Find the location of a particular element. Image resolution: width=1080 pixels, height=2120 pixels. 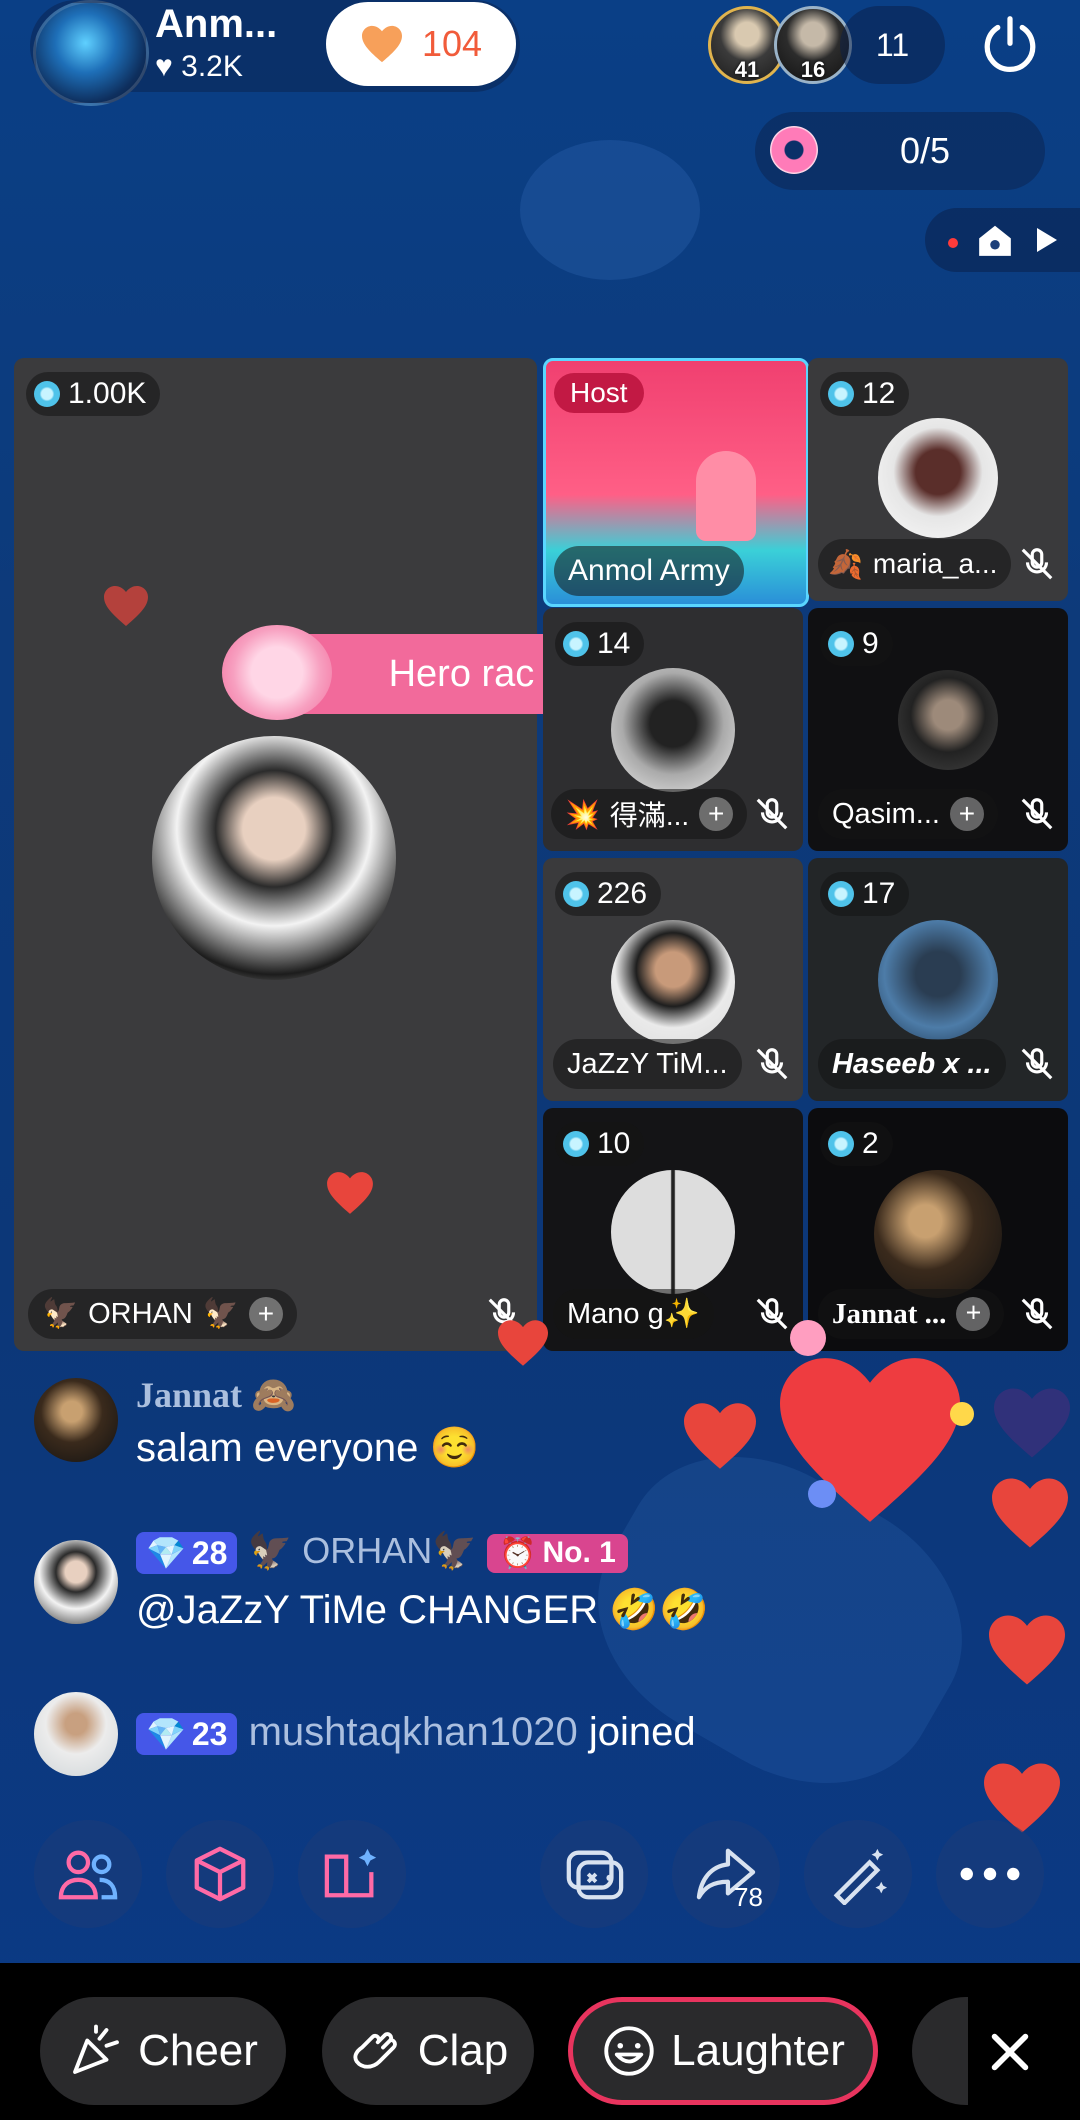

more-button is located at coordinates (990, 1874).